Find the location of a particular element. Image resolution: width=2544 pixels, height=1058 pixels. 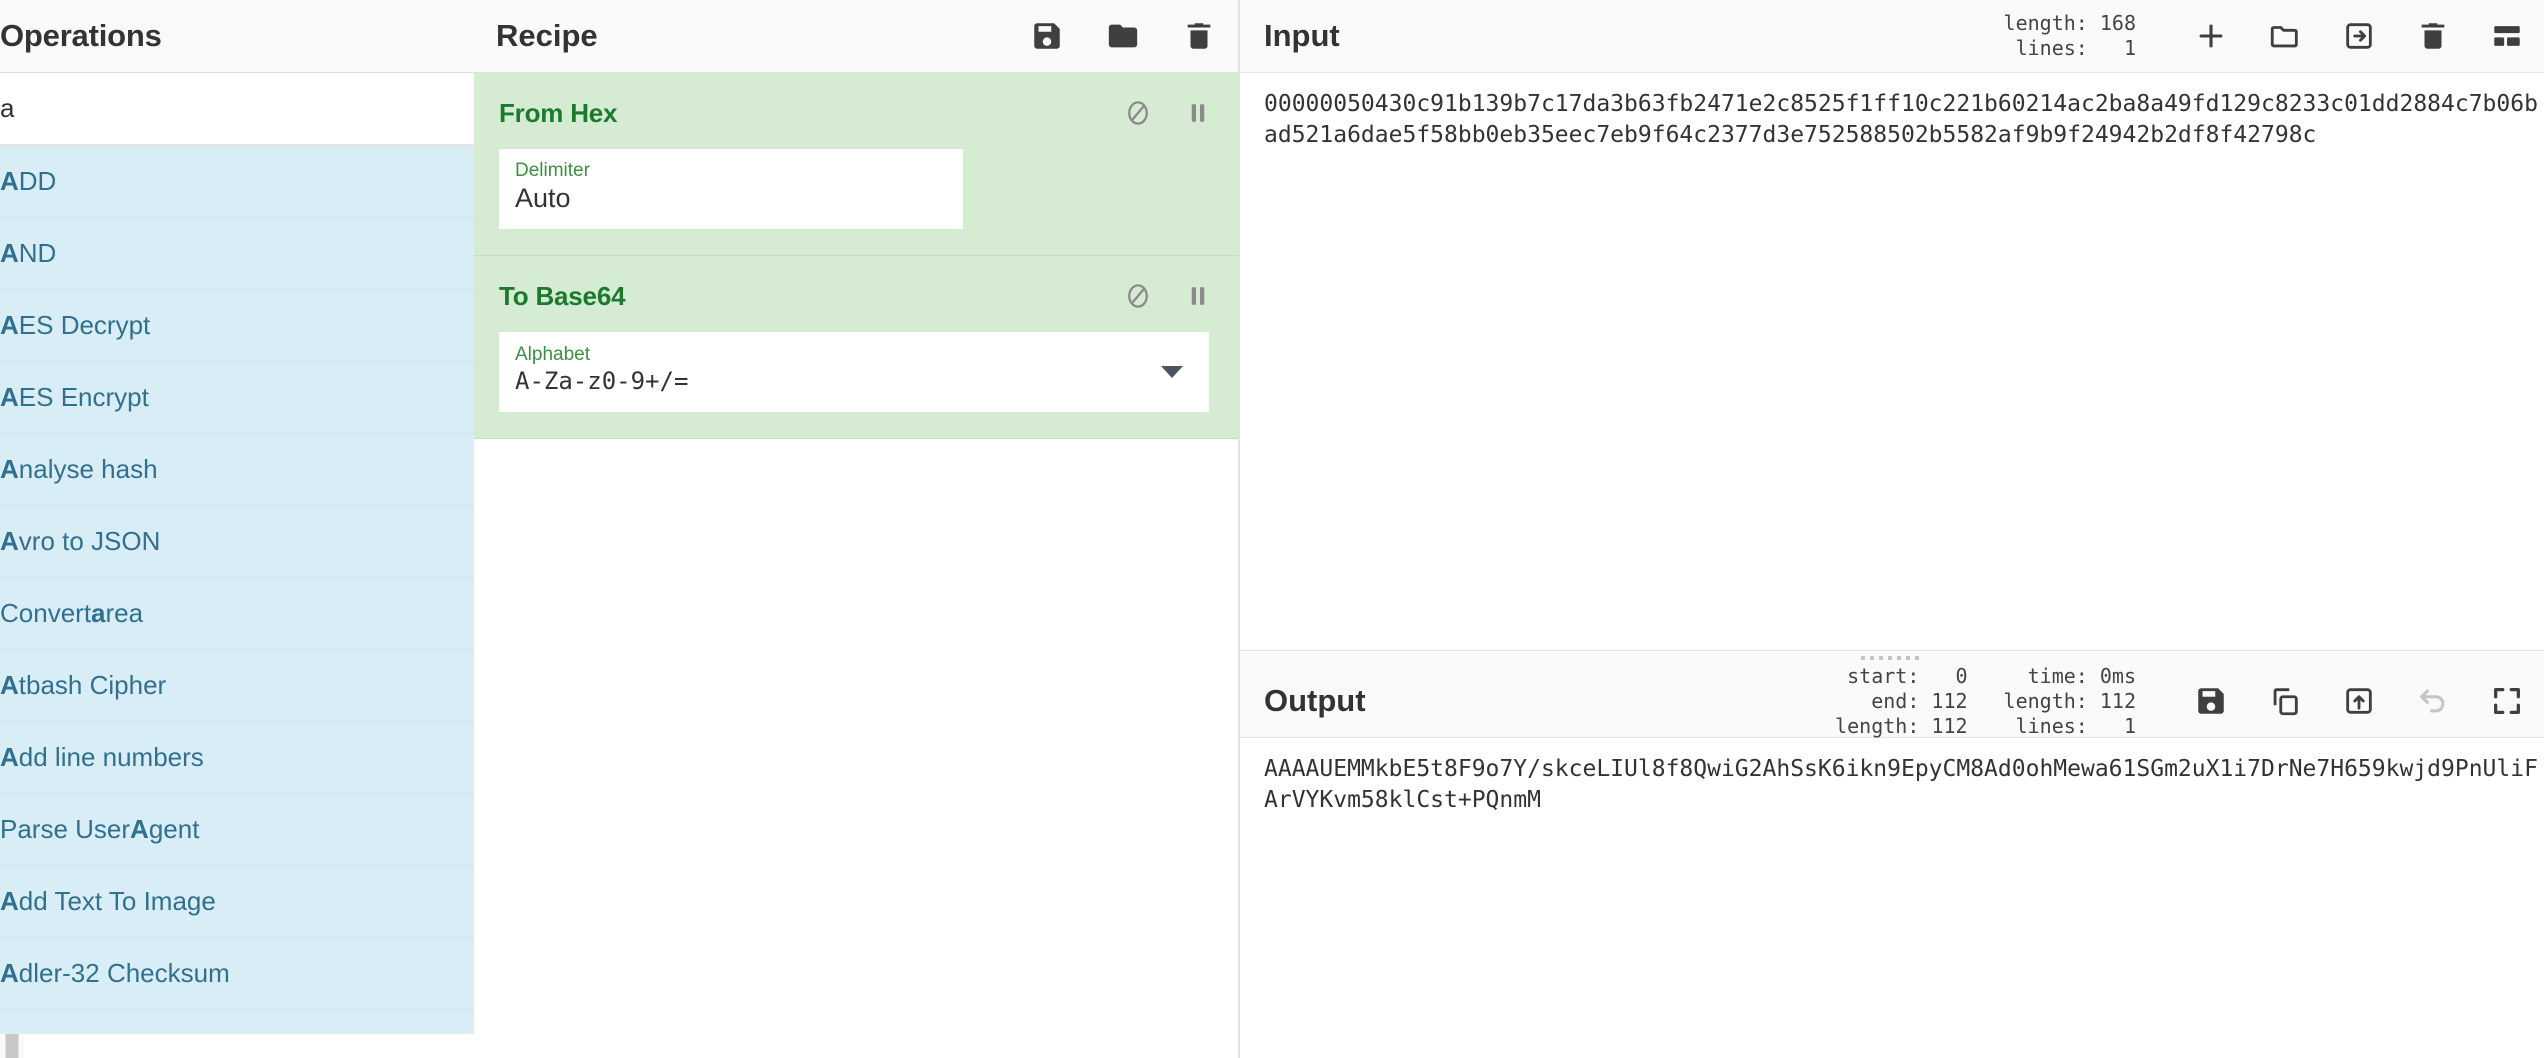

search-input is located at coordinates (237, 108).